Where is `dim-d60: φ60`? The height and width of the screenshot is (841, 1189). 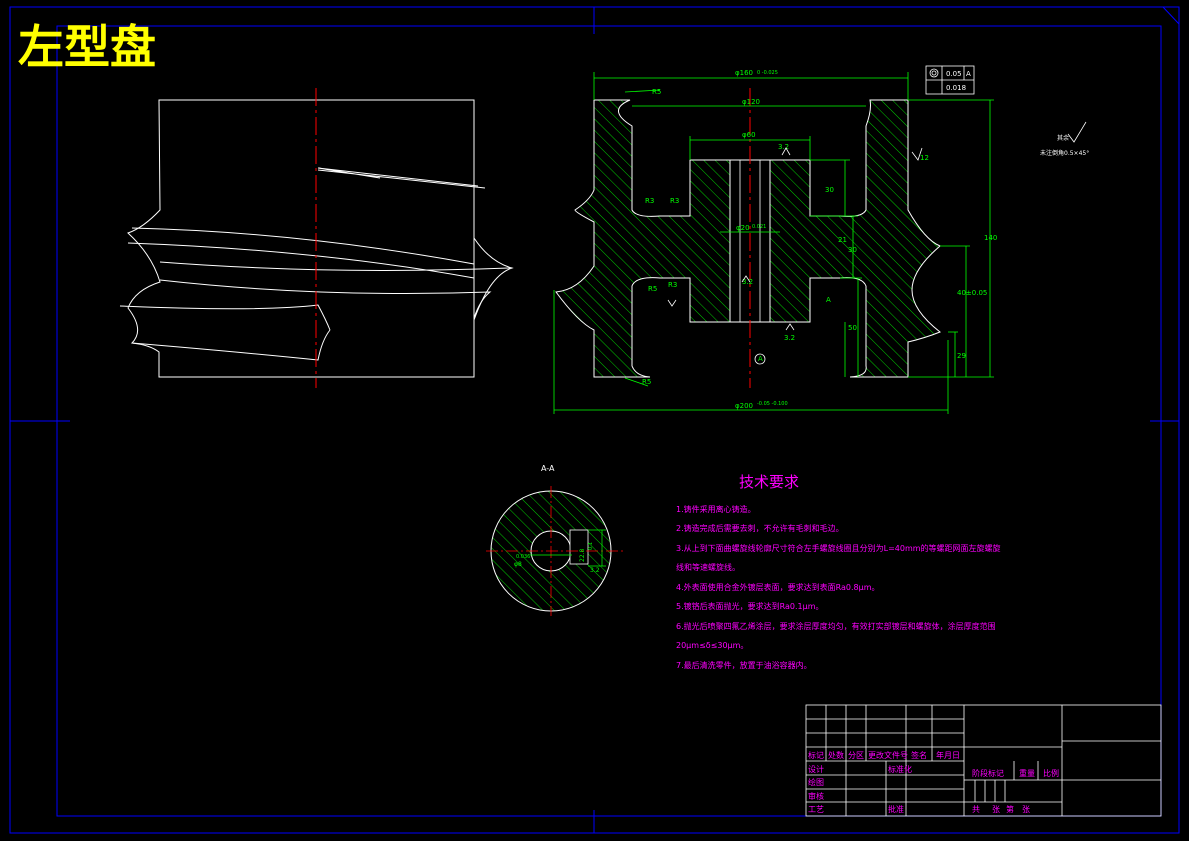
dim-d60: φ60 is located at coordinates (749, 135).